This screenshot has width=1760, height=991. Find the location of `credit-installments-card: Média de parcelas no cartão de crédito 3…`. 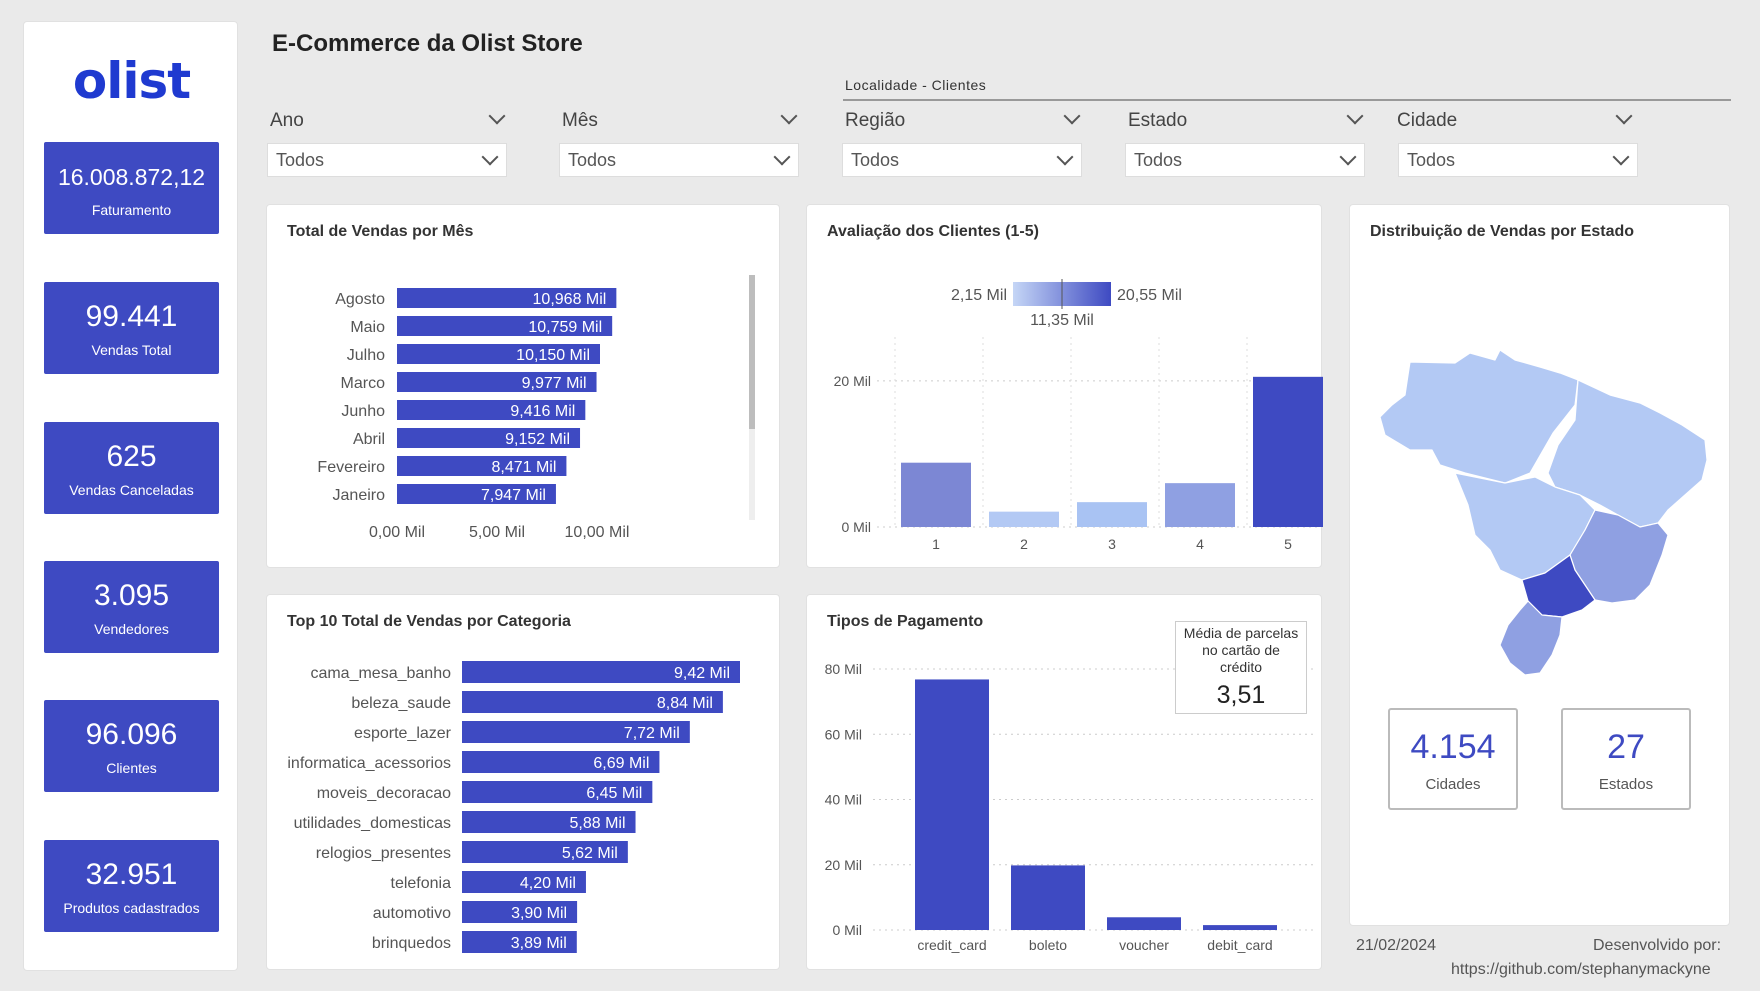

credit-installments-card: Média de parcelas no cartão de crédito 3… is located at coordinates (1241, 667).